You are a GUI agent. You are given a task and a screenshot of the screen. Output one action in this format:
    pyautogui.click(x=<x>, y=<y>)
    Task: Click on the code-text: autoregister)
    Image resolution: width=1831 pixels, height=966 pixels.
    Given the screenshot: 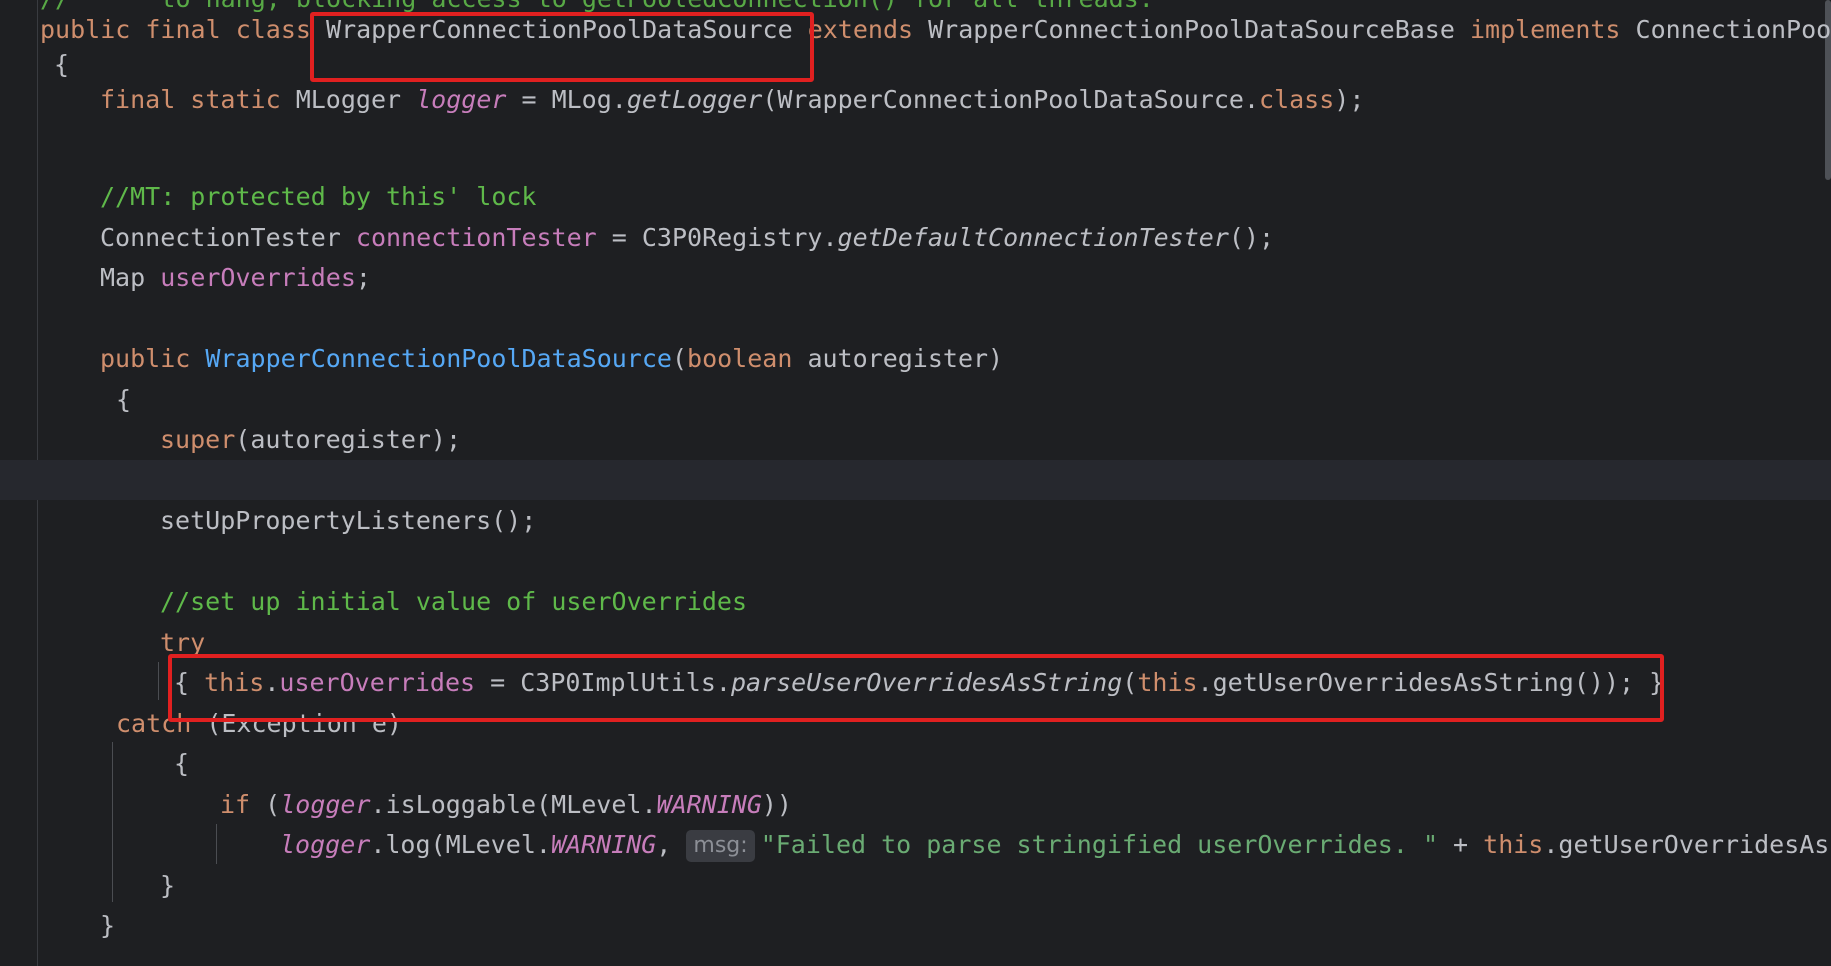 What is the action you would take?
    pyautogui.click(x=898, y=358)
    